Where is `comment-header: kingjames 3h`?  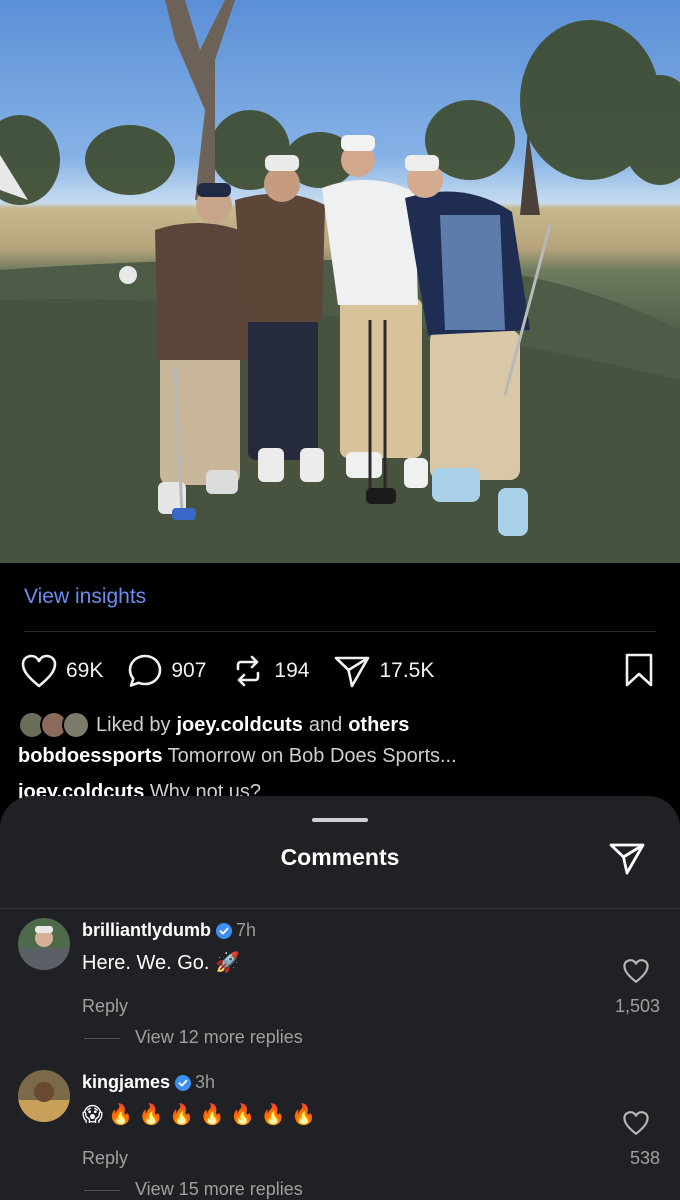 comment-header: kingjames 3h is located at coordinates (148, 1082).